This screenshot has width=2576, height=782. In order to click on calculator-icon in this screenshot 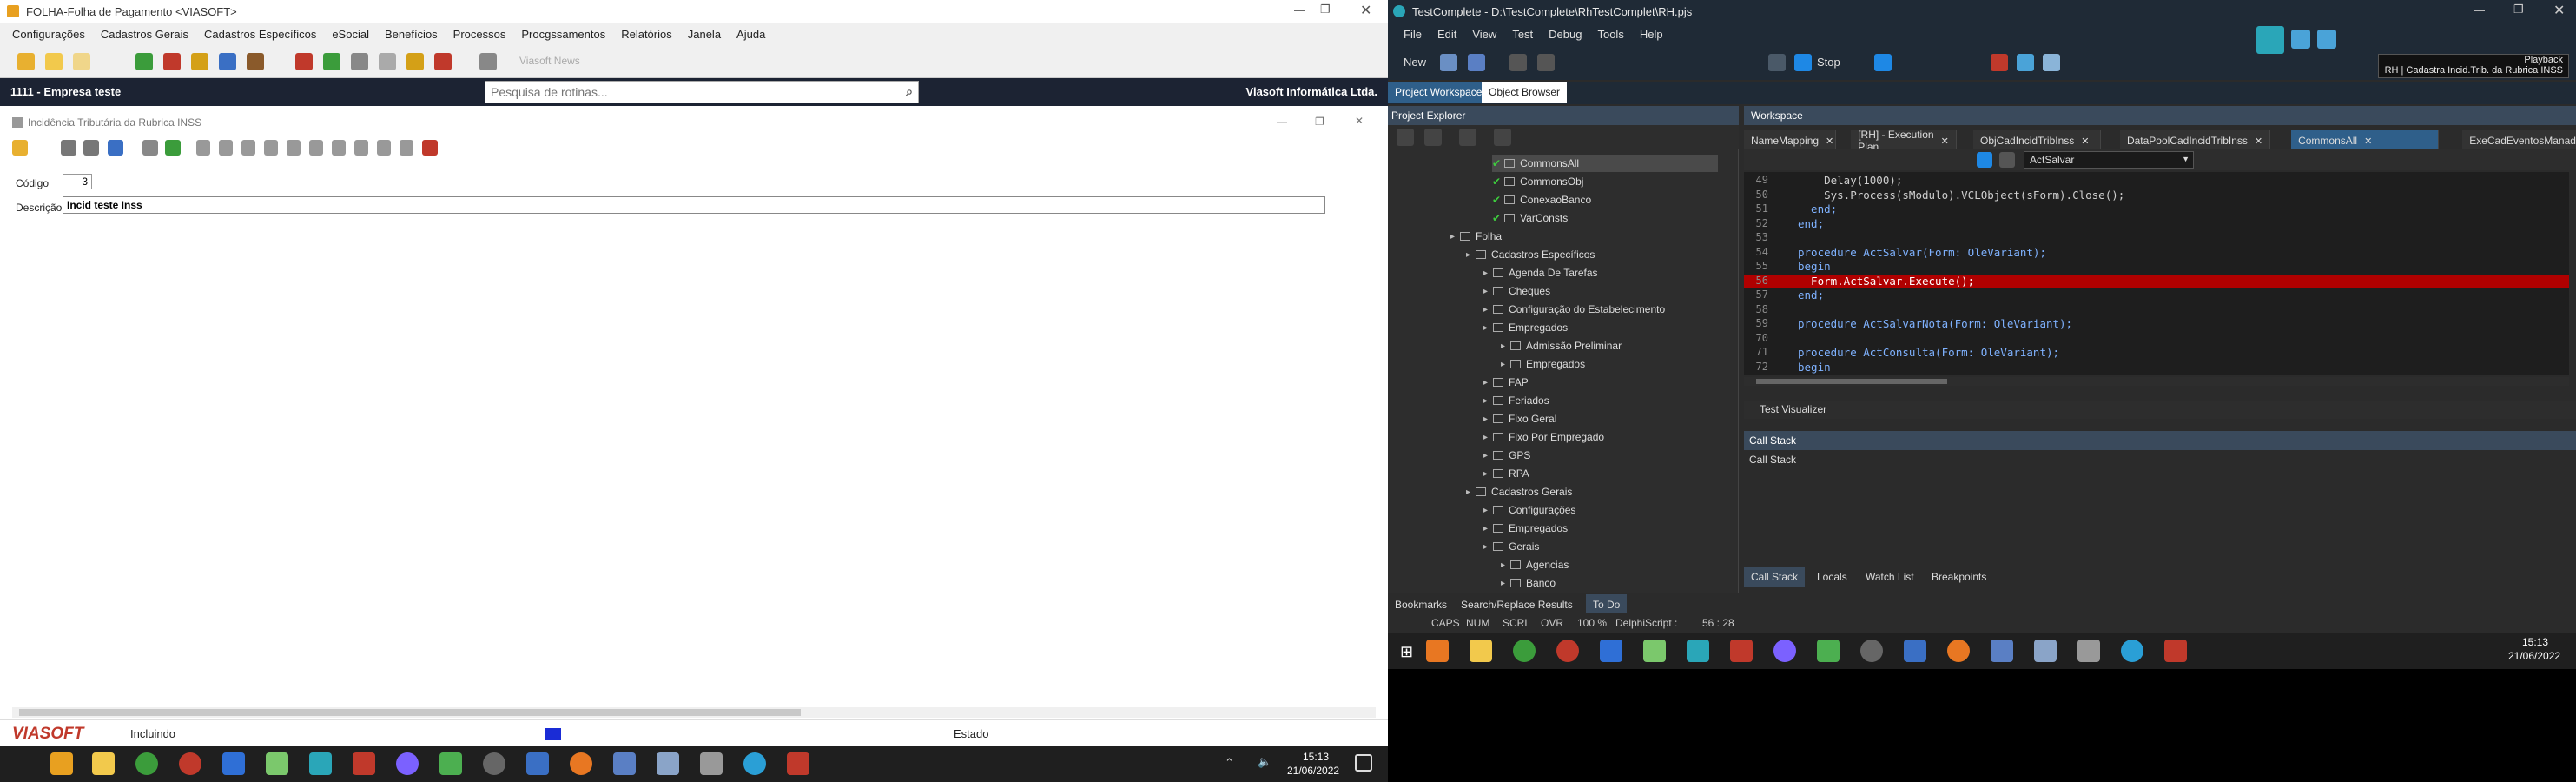, I will do `click(199, 62)`.